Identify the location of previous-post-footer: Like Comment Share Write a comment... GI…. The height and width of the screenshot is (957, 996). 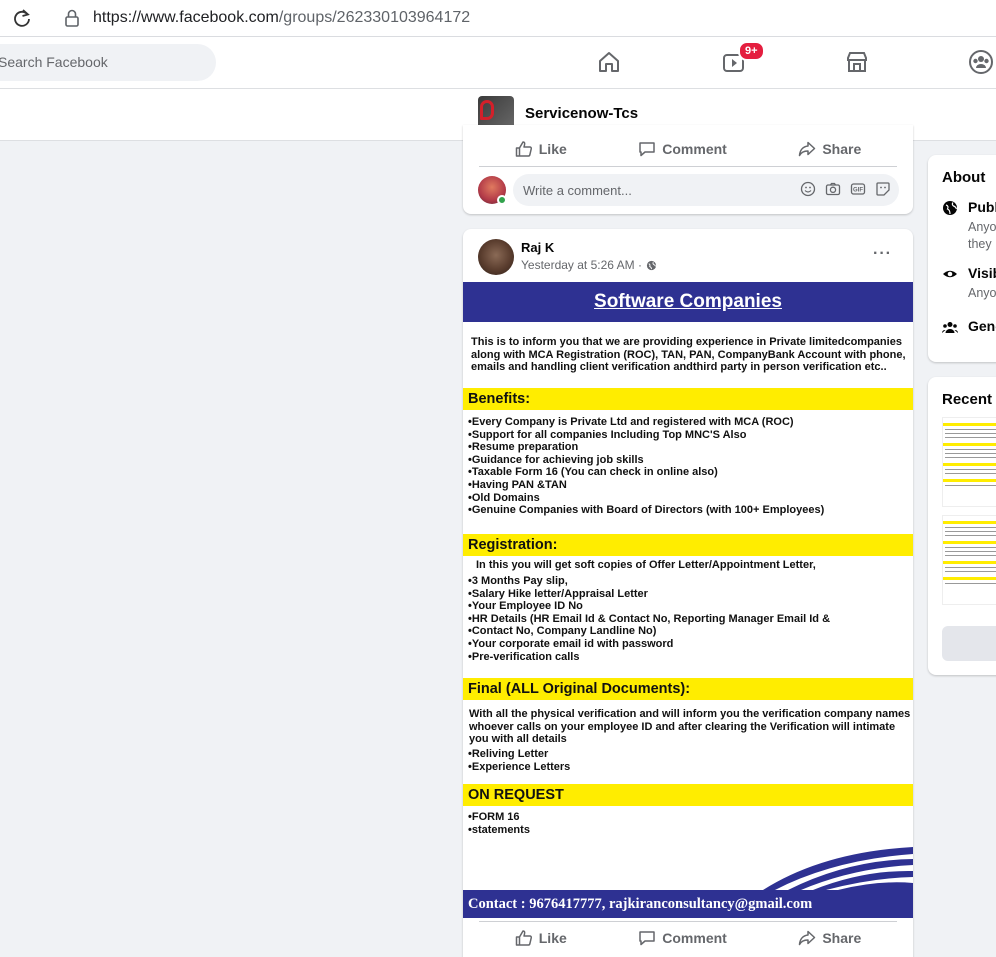
(688, 169).